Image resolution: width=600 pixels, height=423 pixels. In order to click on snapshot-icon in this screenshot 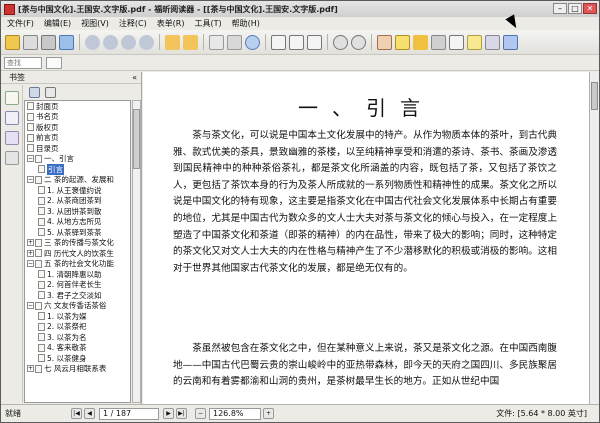, I will do `click(234, 42)`.